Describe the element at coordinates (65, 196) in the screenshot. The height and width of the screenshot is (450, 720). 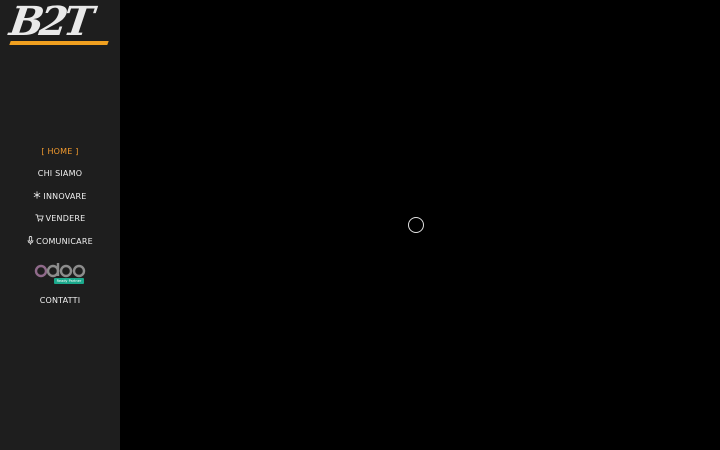
I see `nav-item-label: INNOVARE` at that location.